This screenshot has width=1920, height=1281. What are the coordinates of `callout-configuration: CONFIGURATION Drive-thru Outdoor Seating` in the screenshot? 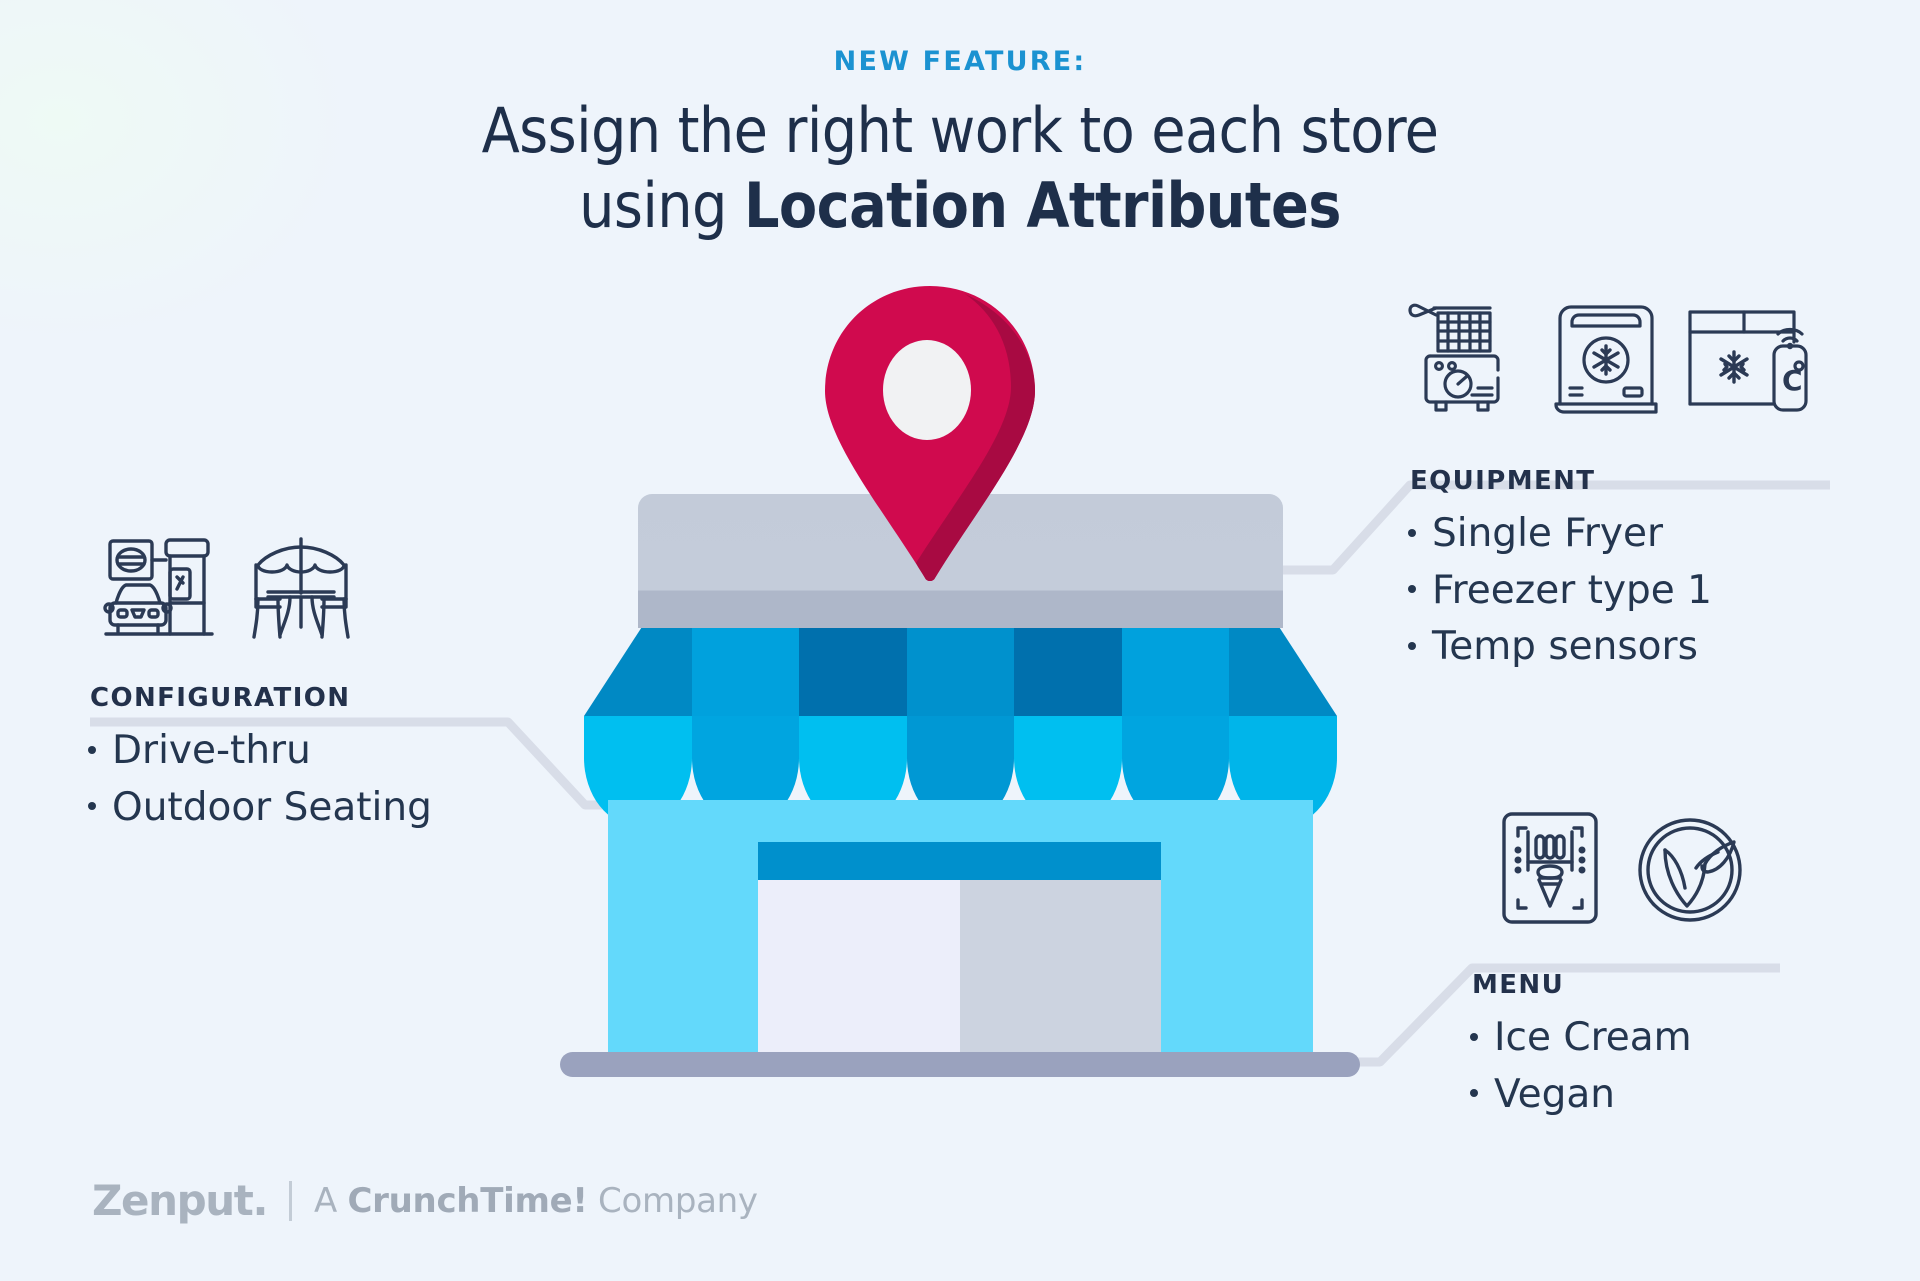 It's located at (260, 685).